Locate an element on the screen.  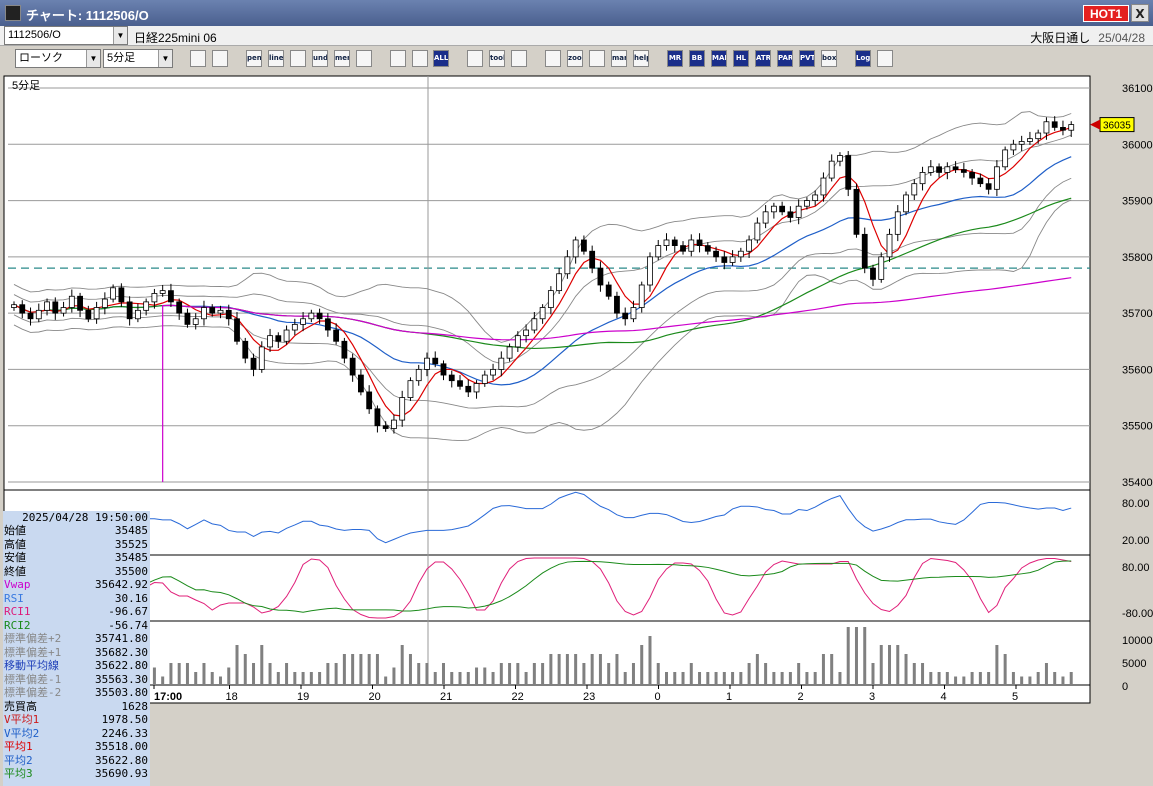
tool-all-button: ALL is located at coordinates (441, 58).